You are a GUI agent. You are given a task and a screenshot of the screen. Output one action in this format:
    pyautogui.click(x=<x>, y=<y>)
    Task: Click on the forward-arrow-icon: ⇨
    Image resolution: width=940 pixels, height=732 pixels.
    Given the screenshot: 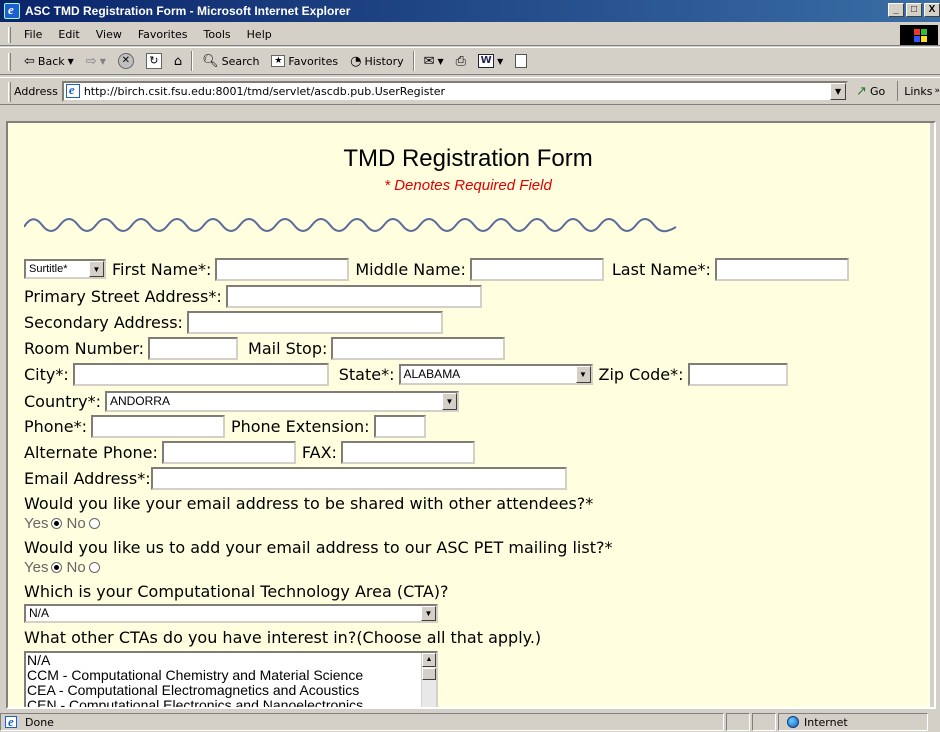 What is the action you would take?
    pyautogui.click(x=91, y=61)
    